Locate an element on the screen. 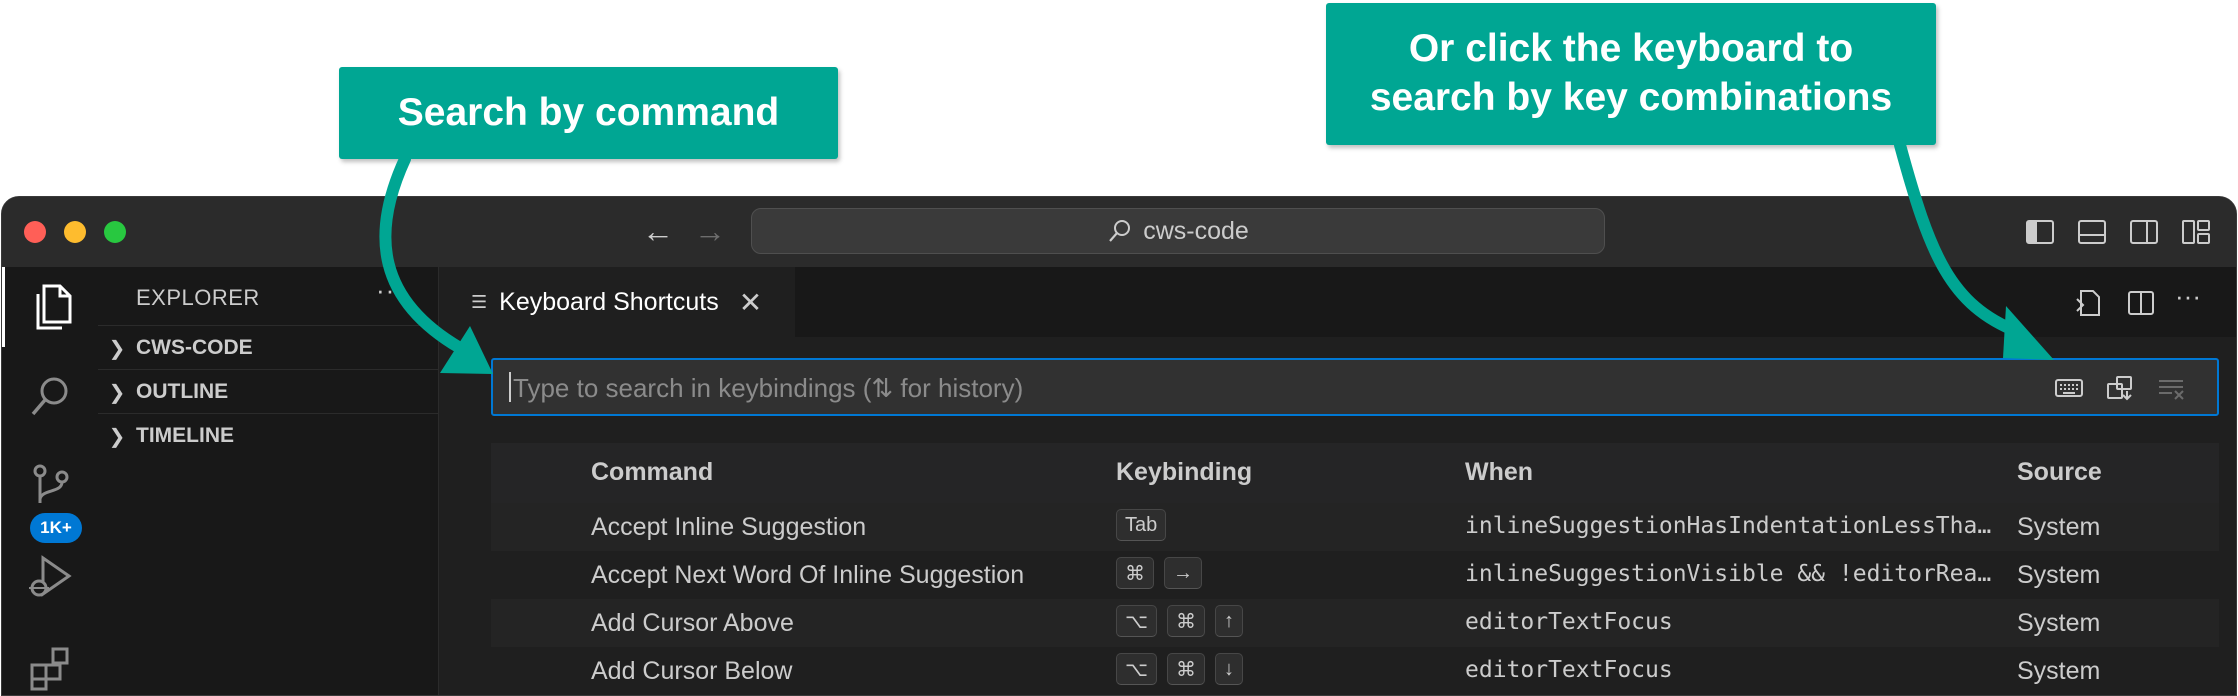  section-outline: ❯ OUTLINE is located at coordinates (268, 391).